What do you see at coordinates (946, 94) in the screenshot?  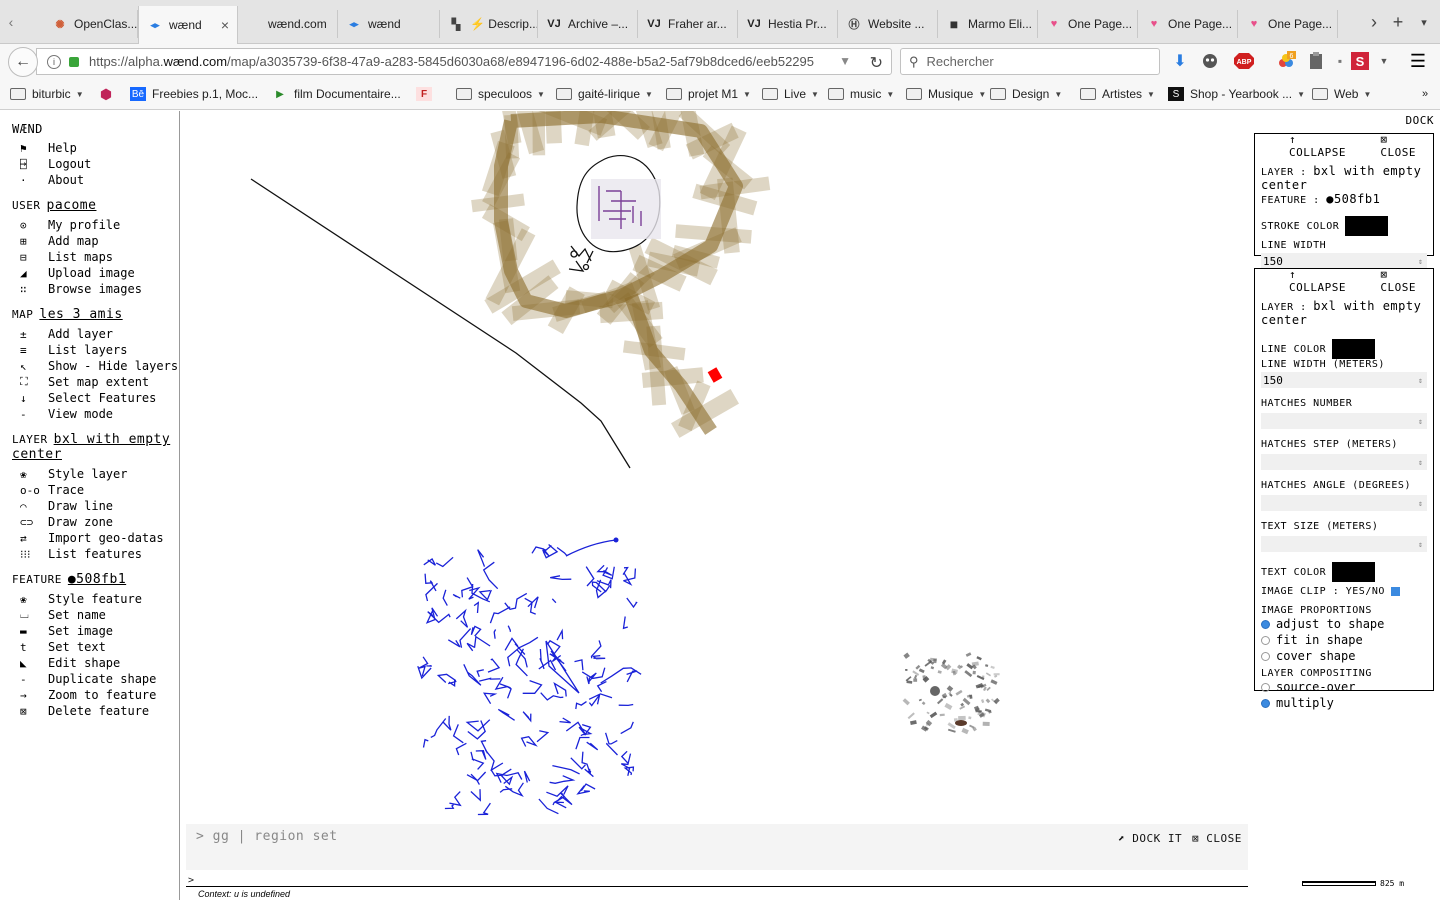 I see `bookmark-item: Musique ▼` at bounding box center [946, 94].